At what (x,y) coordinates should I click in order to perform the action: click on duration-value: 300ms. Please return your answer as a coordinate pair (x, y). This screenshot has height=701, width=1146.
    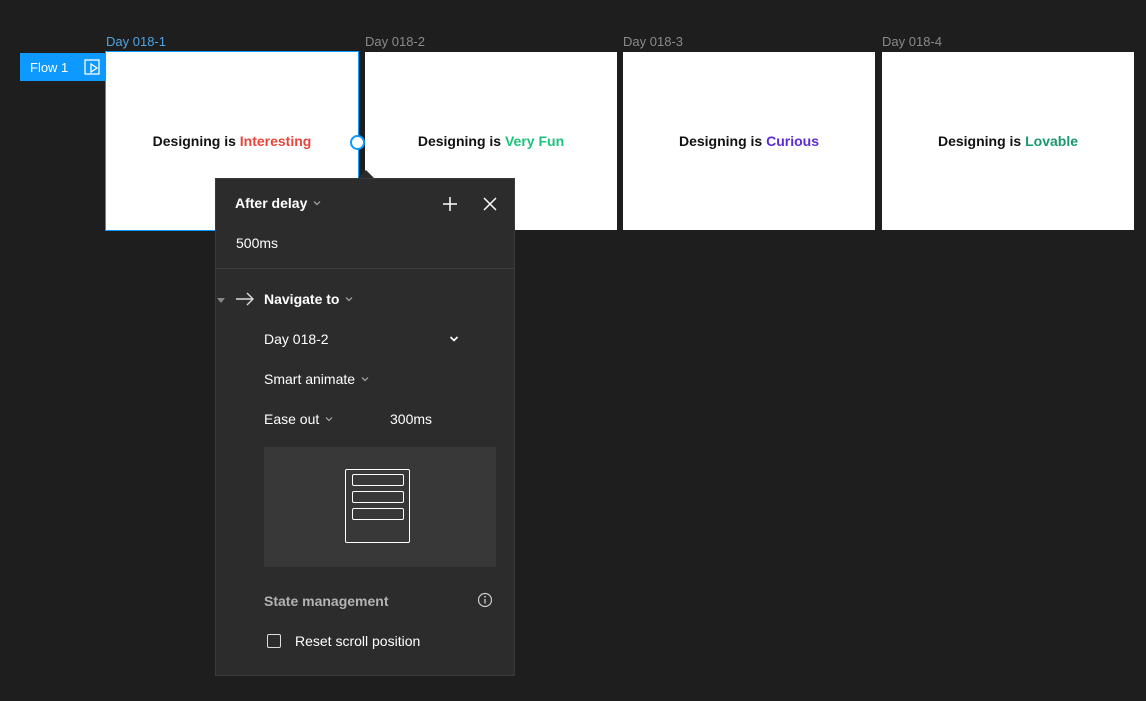
    Looking at the image, I should click on (411, 419).